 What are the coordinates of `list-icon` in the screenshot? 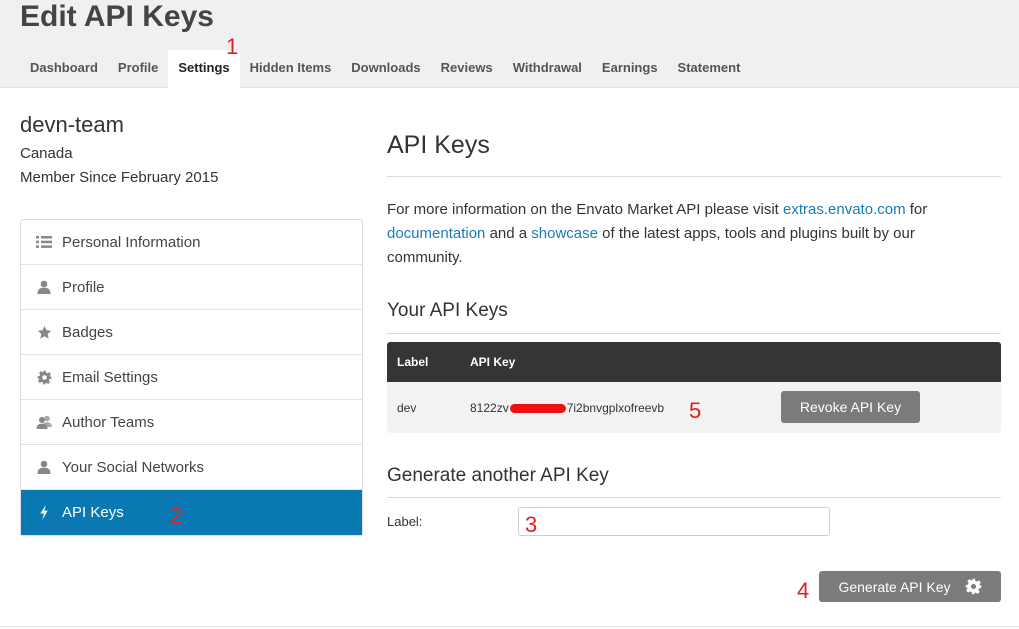 It's located at (44, 242).